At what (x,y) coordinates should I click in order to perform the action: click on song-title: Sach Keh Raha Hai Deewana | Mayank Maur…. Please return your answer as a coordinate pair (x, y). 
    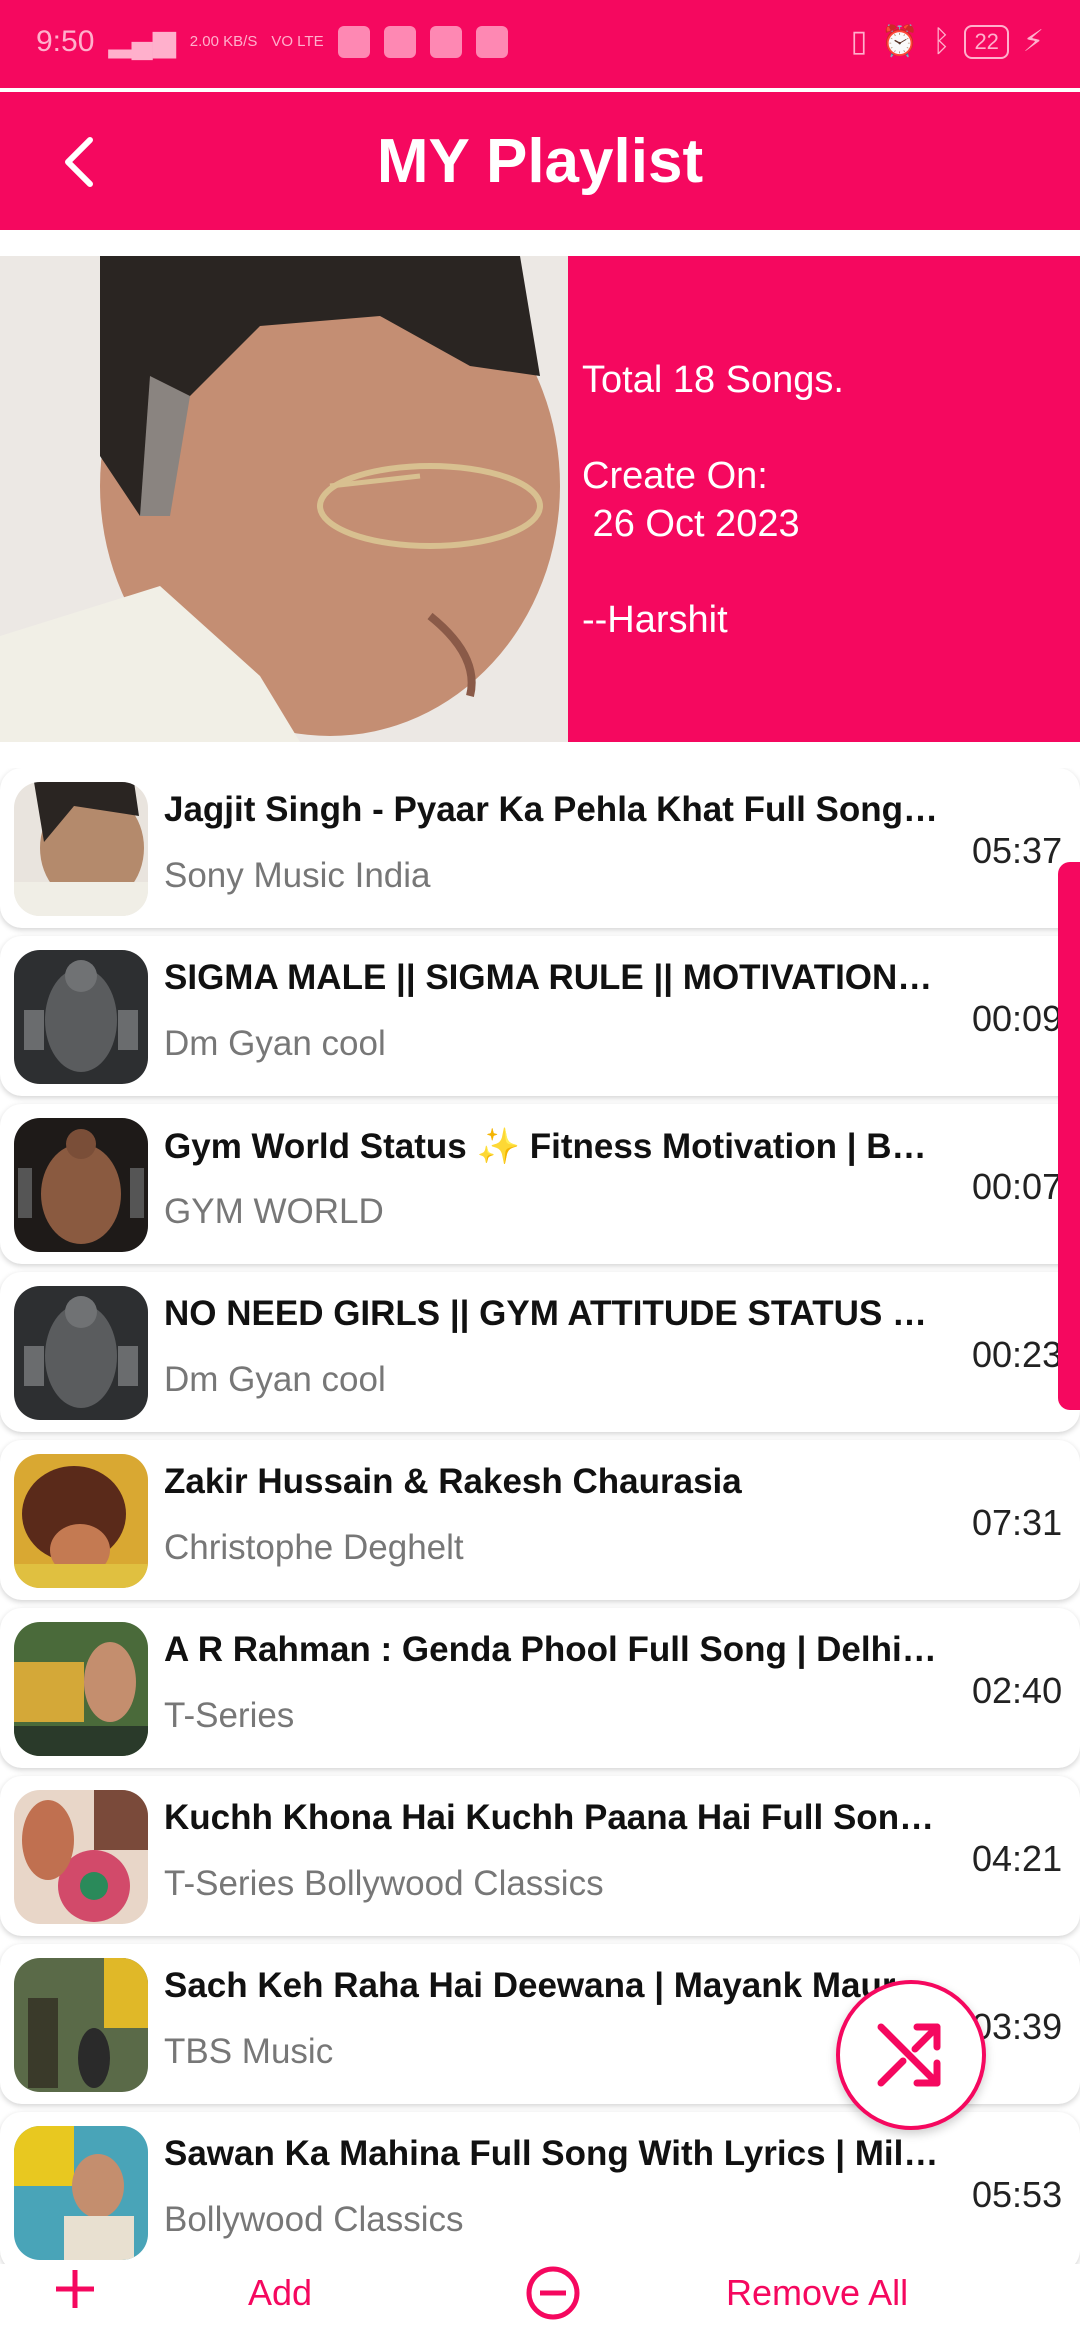
    Looking at the image, I should click on (547, 1985).